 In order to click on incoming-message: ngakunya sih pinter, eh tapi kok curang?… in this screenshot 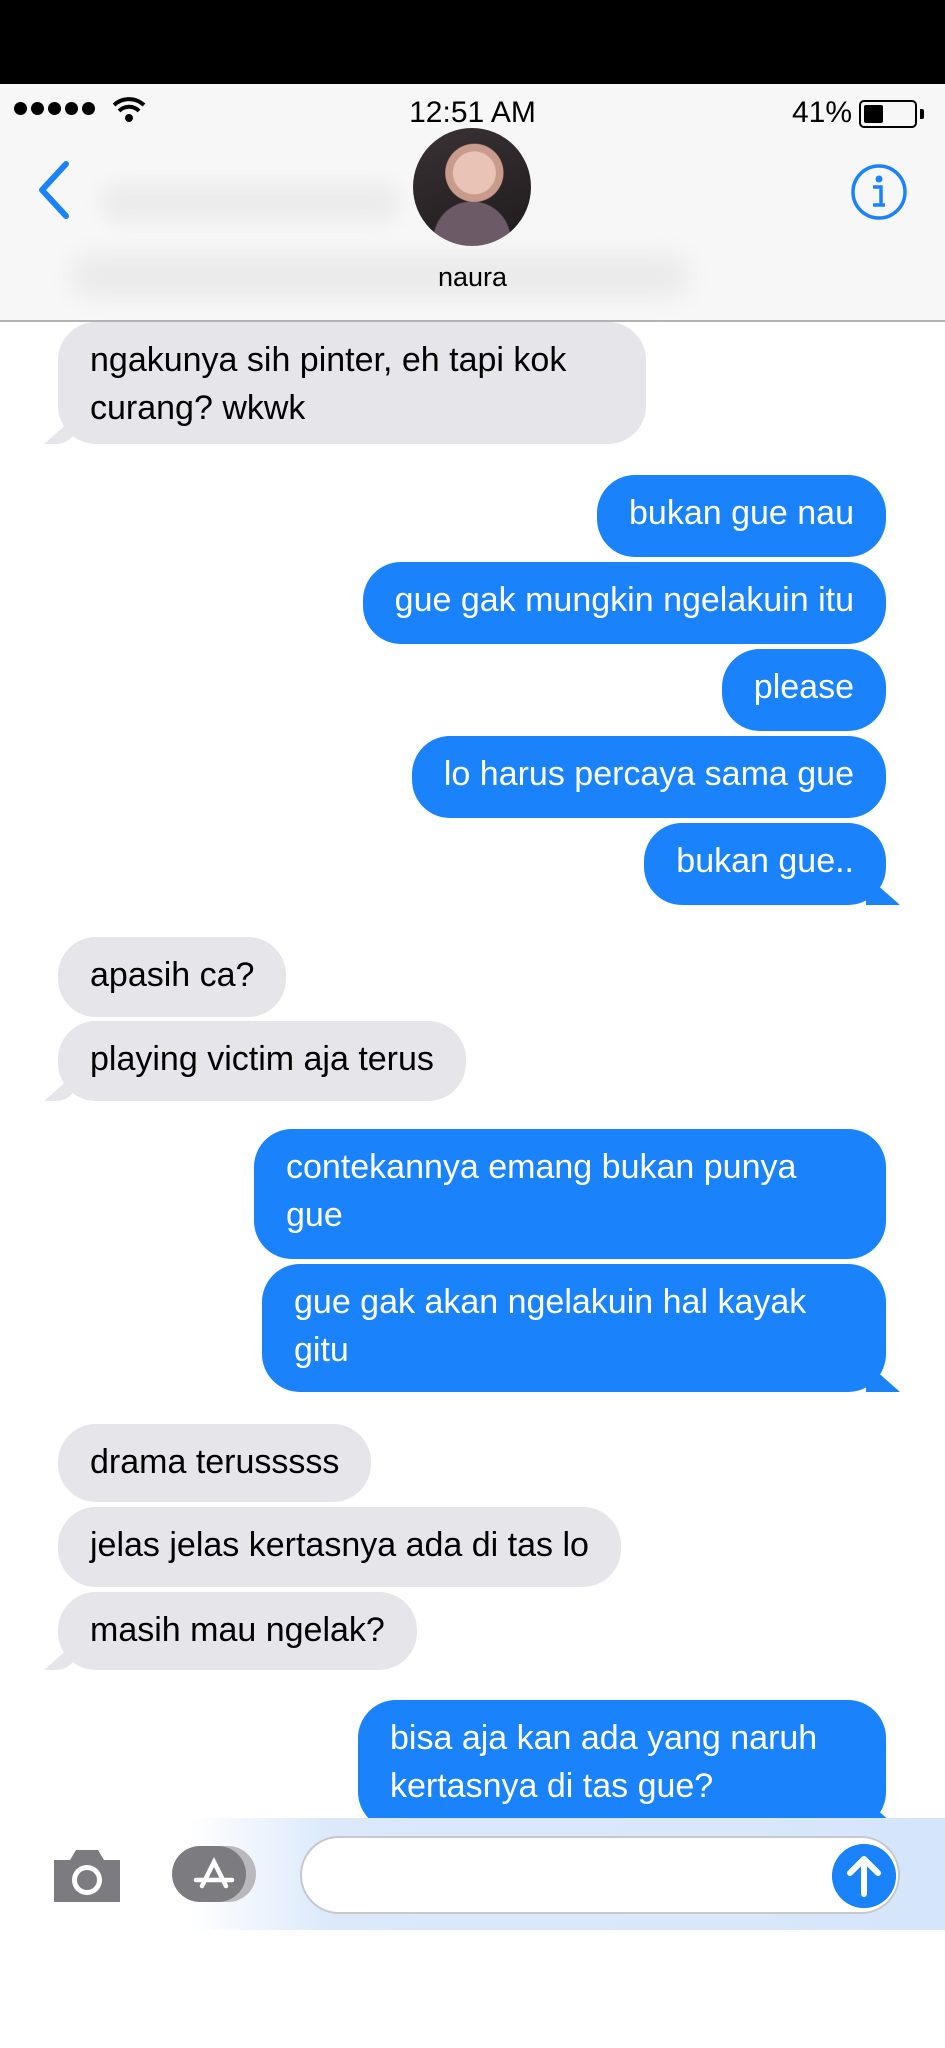, I will do `click(352, 383)`.